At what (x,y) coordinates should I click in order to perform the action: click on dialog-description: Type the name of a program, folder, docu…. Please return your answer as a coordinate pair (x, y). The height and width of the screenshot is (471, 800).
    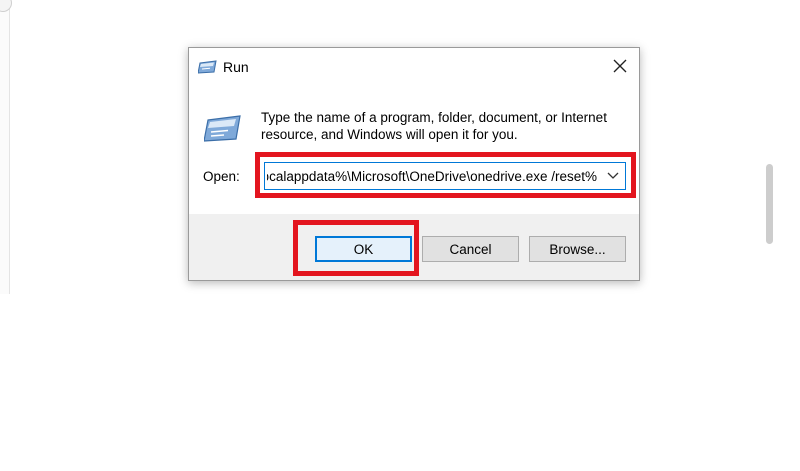
    Looking at the image, I should click on (446, 126).